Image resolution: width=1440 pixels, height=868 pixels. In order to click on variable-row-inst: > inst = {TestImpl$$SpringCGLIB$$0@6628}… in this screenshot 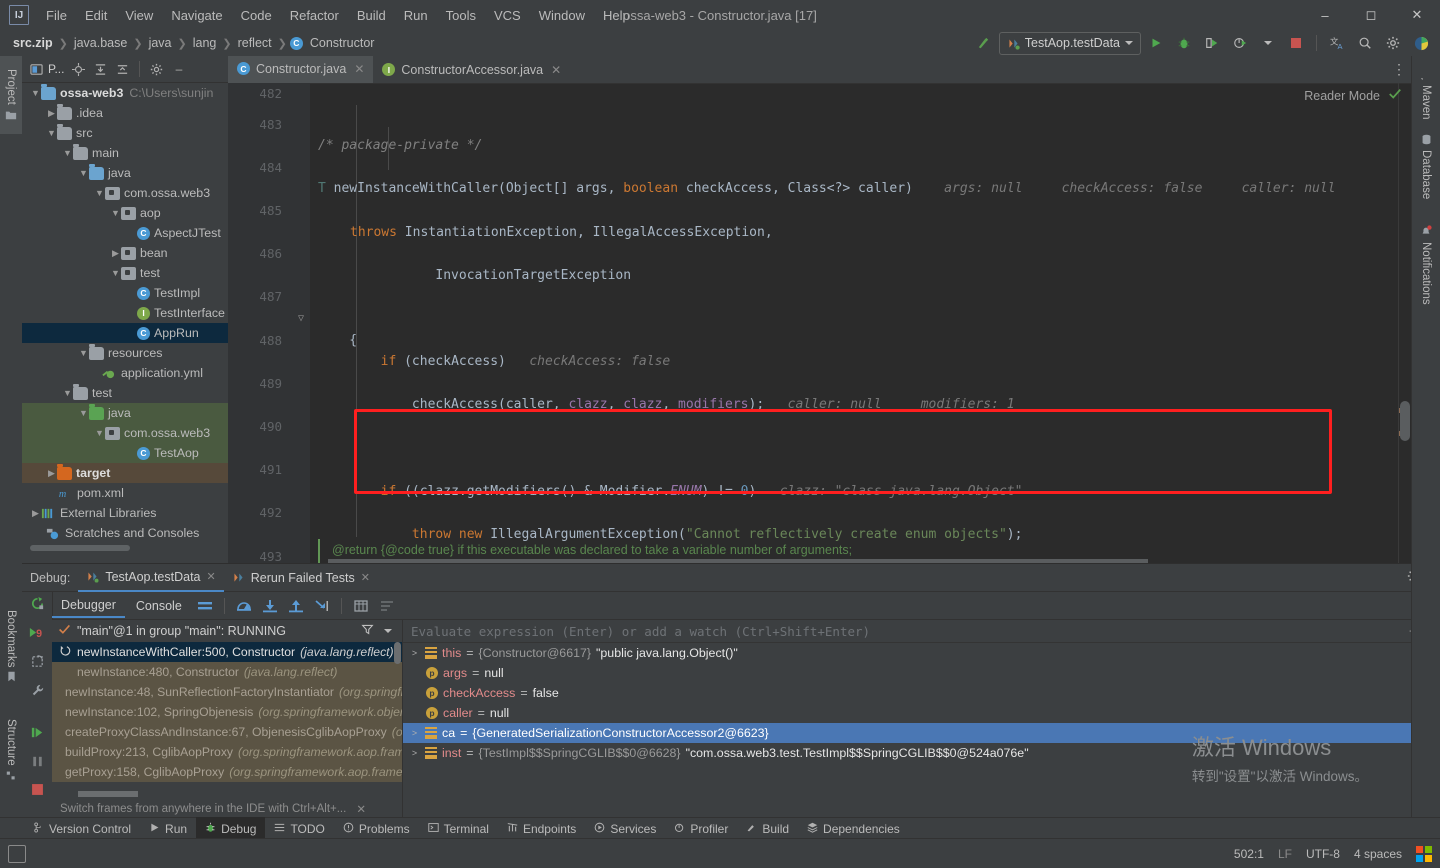, I will do `click(921, 753)`.